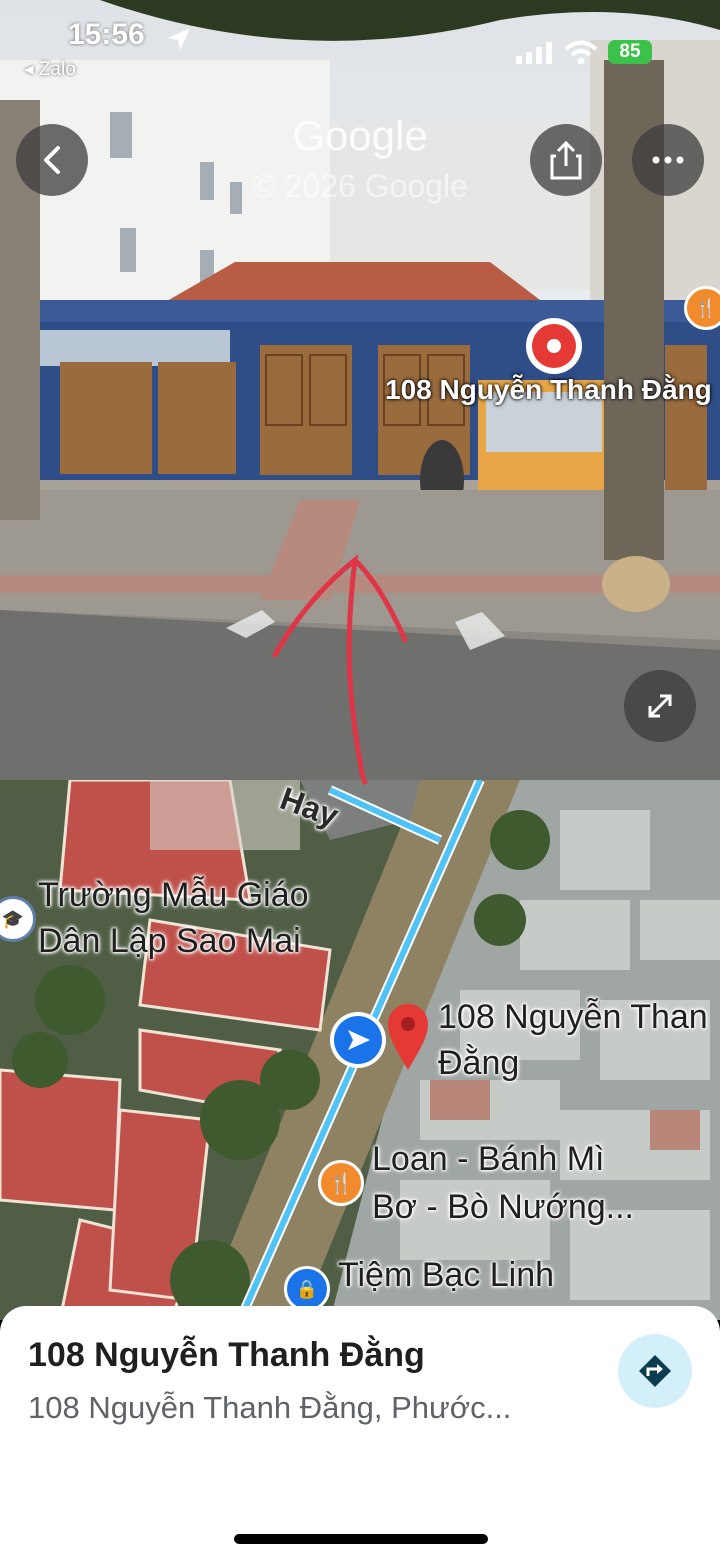 The image size is (720, 1559). I want to click on expand-button, so click(660, 706).